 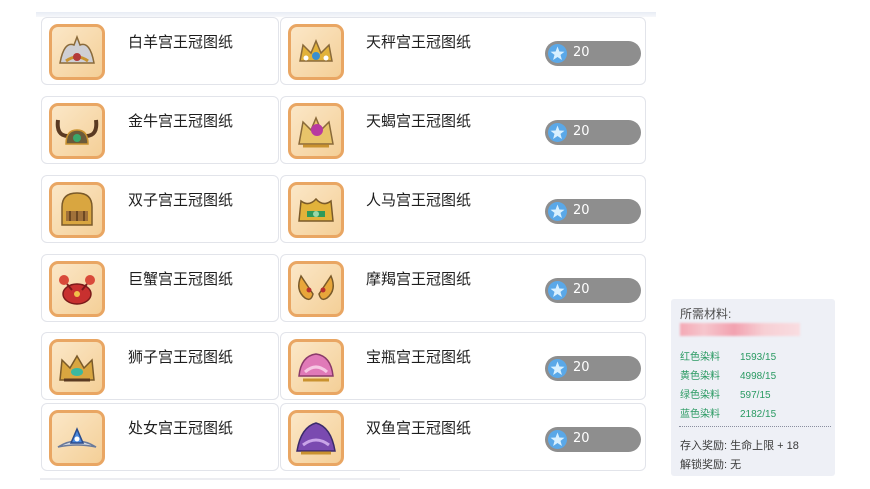 What do you see at coordinates (728, 355) in the screenshot?
I see `dye-row-red: 红色染料 1593/15` at bounding box center [728, 355].